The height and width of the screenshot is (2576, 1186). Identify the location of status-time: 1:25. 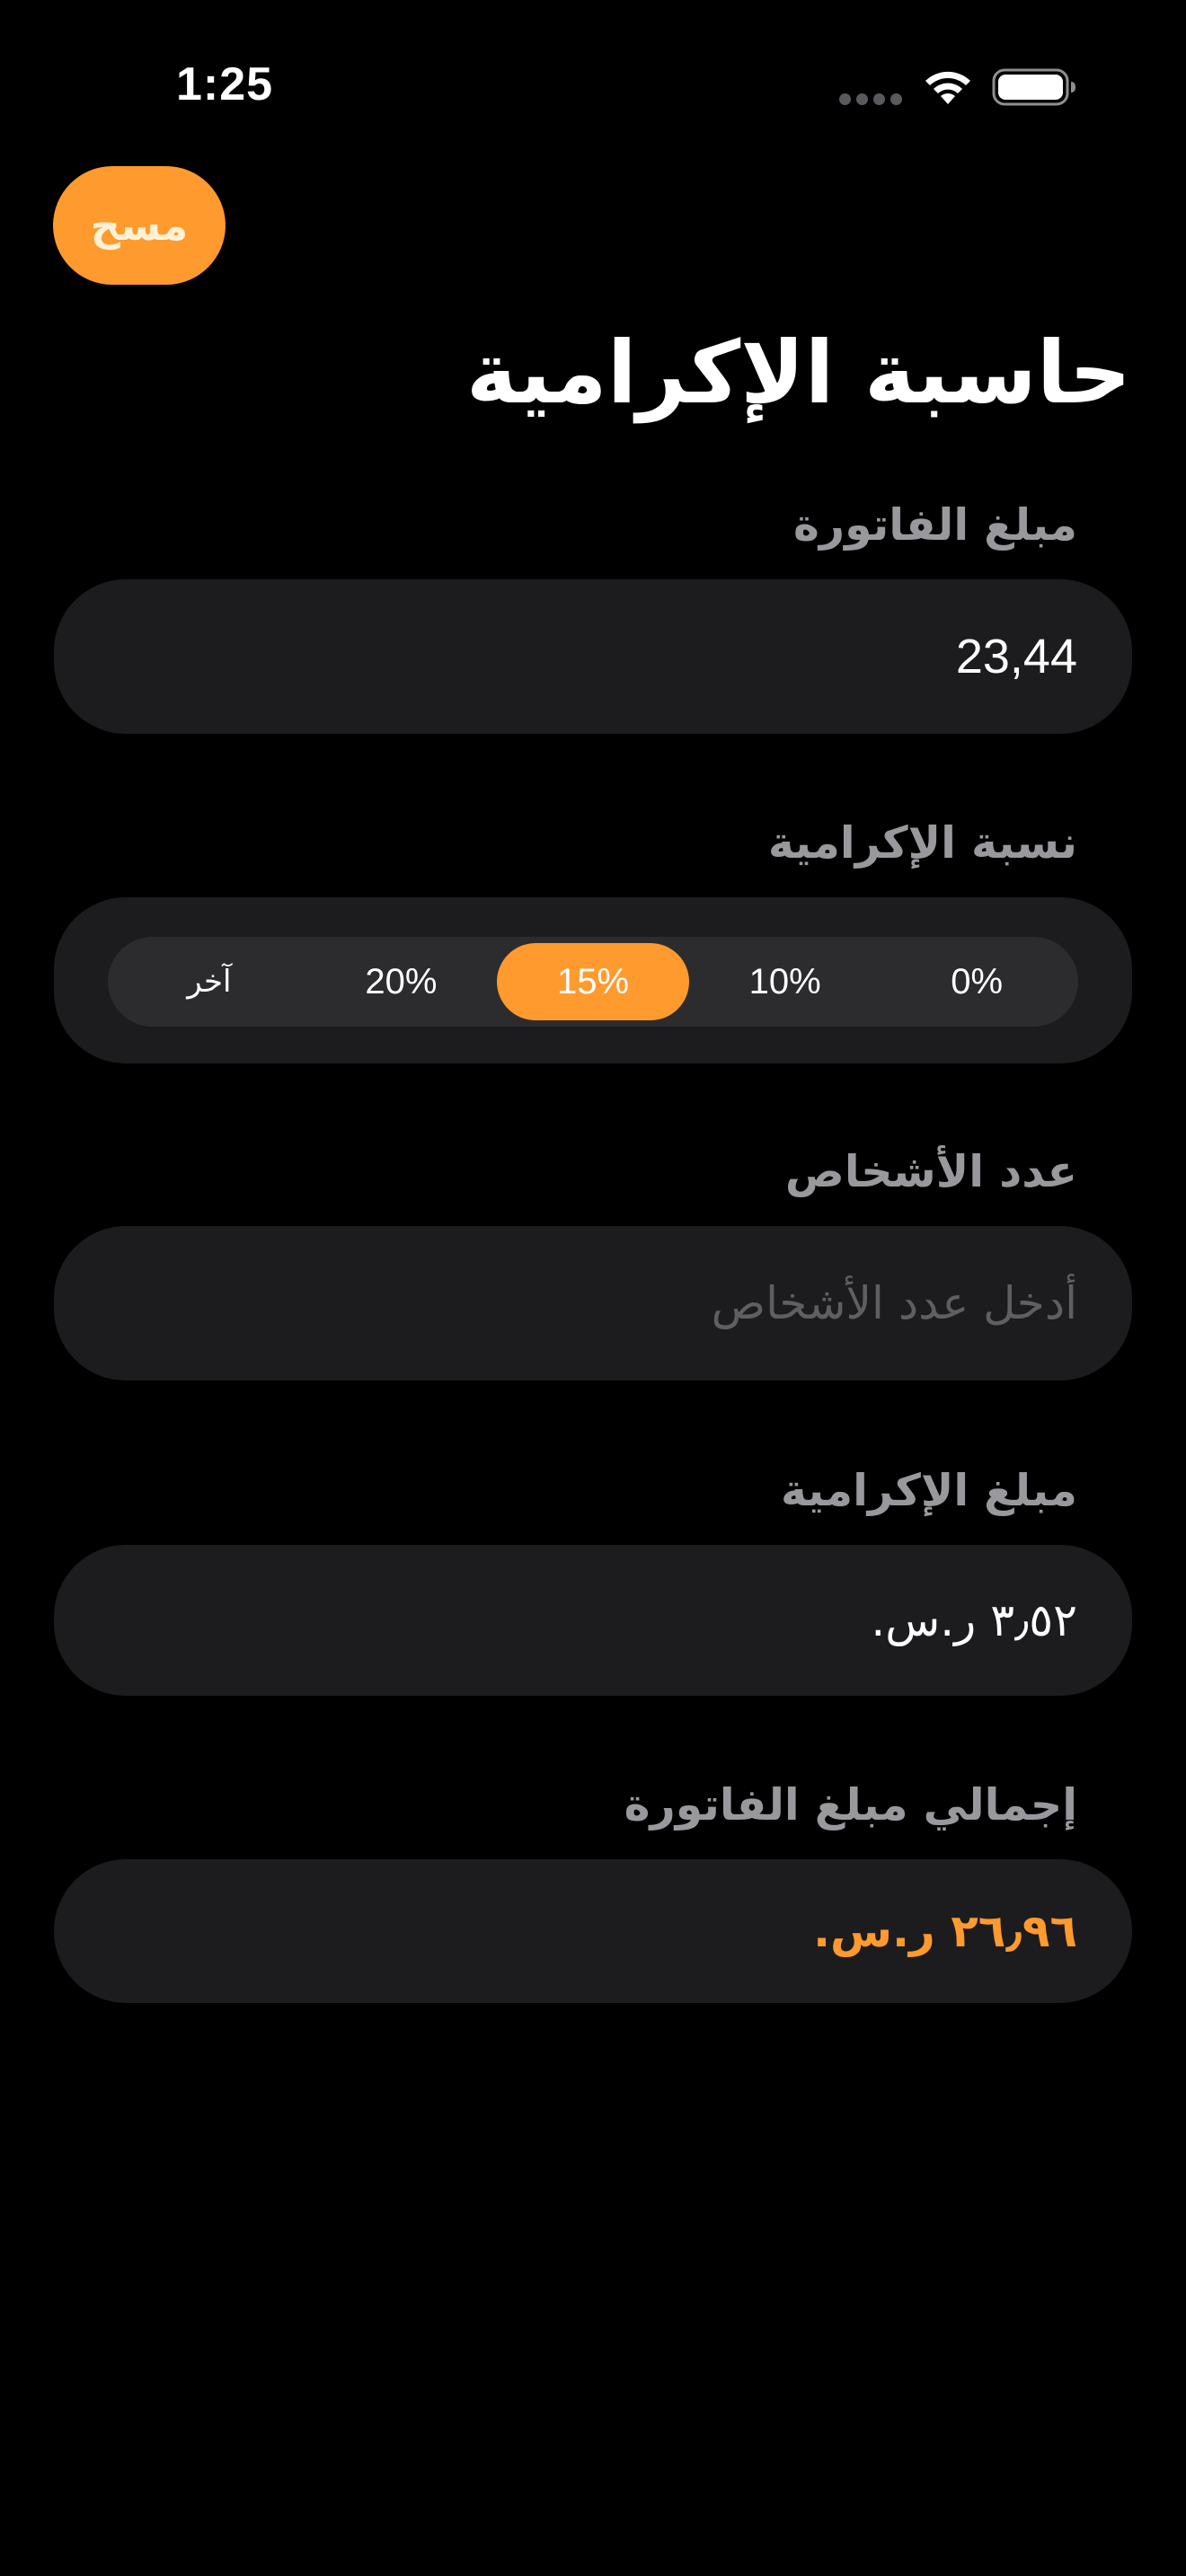
(225, 84).